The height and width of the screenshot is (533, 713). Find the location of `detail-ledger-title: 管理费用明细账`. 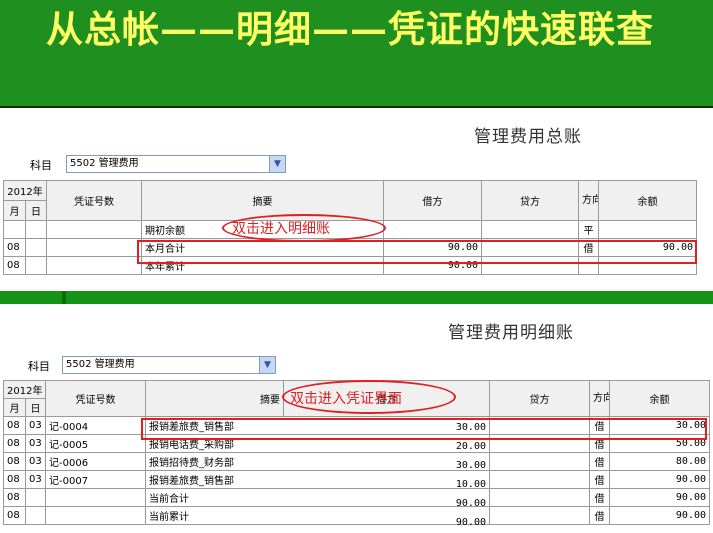

detail-ledger-title: 管理费用明细账 is located at coordinates (511, 330).